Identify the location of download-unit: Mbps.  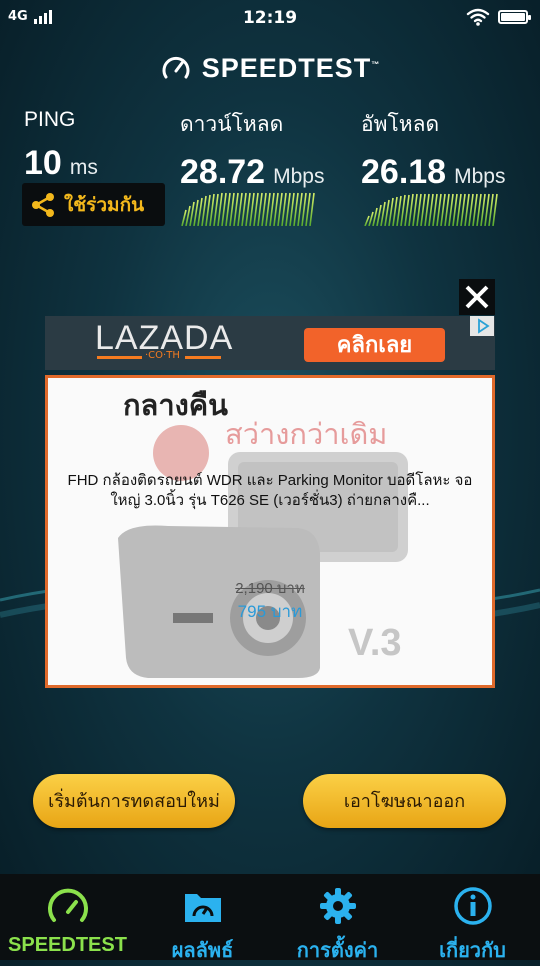
(299, 176).